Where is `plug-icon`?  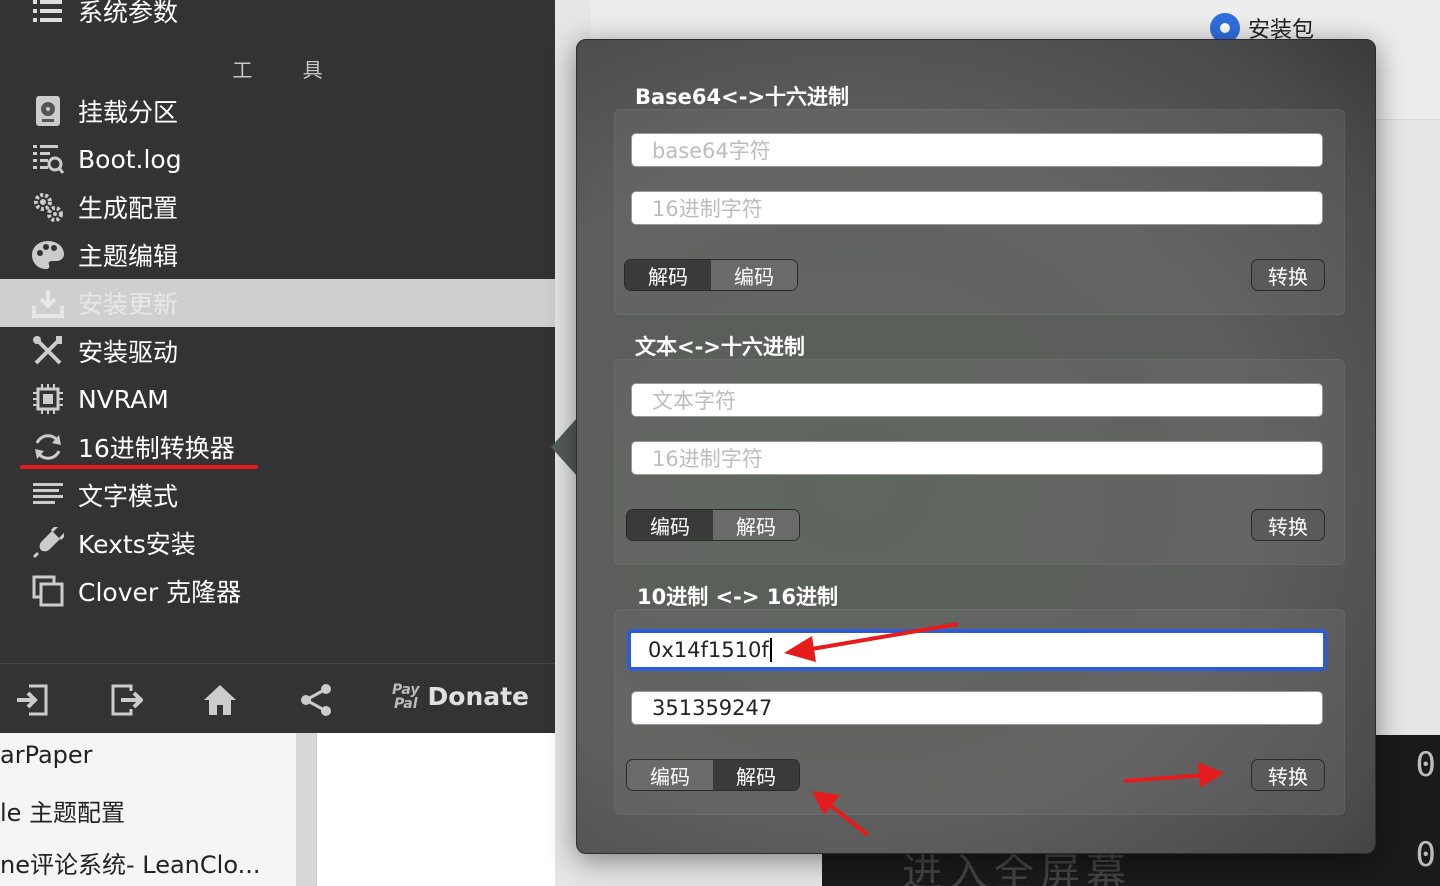
plug-icon is located at coordinates (48, 543).